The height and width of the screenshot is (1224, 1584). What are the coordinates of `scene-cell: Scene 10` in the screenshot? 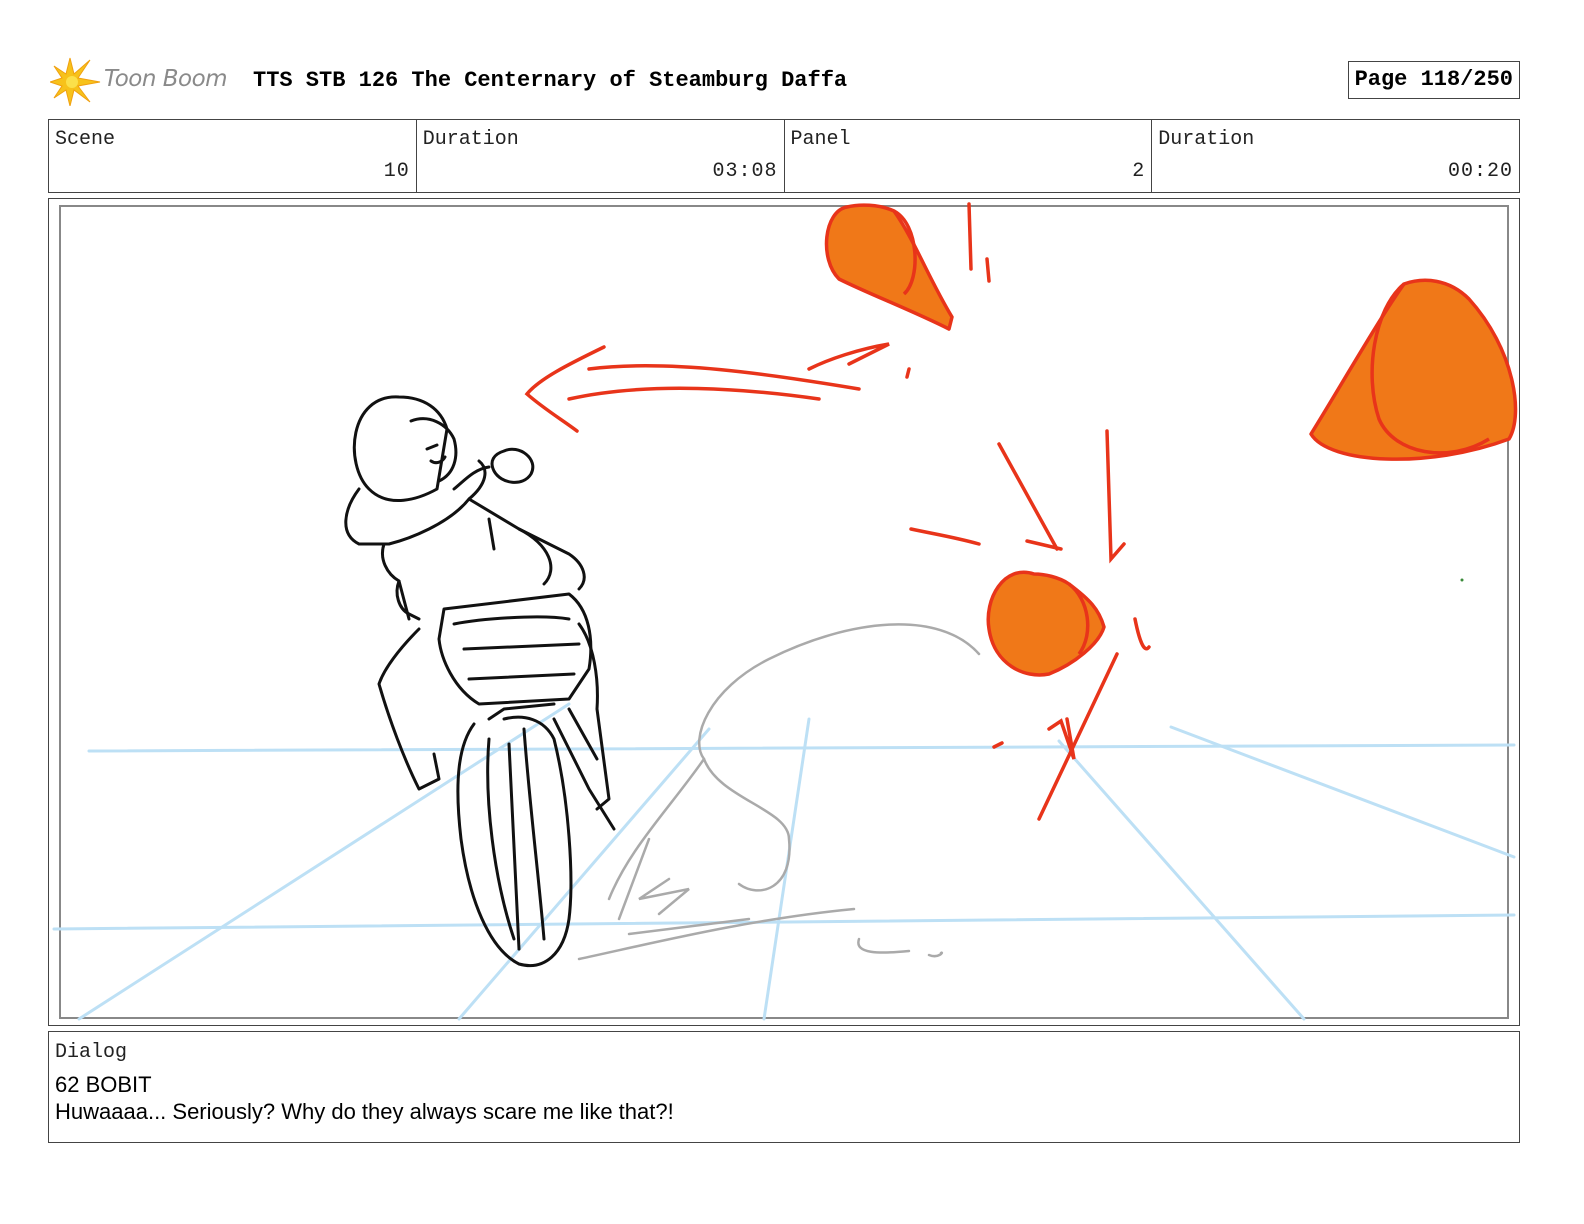 It's located at (233, 156).